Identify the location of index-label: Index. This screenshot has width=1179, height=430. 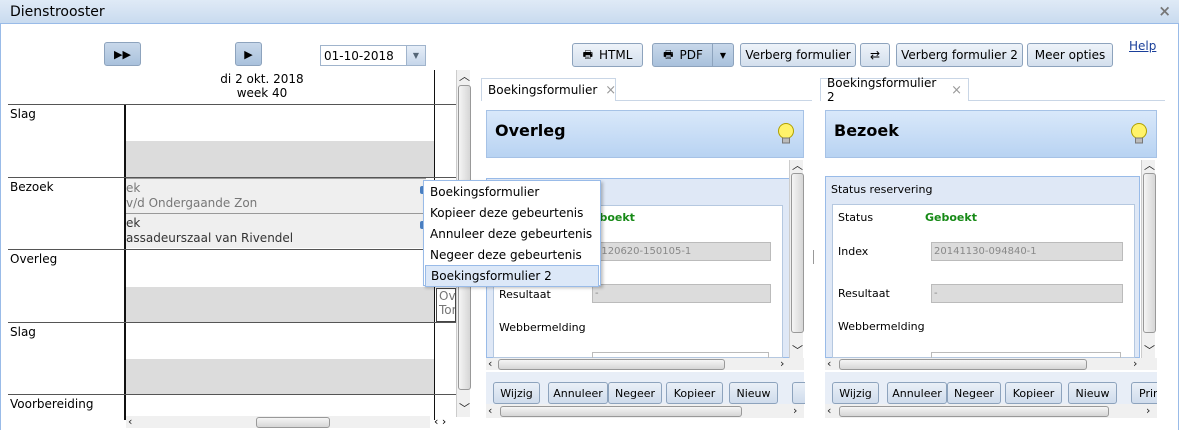
(853, 251).